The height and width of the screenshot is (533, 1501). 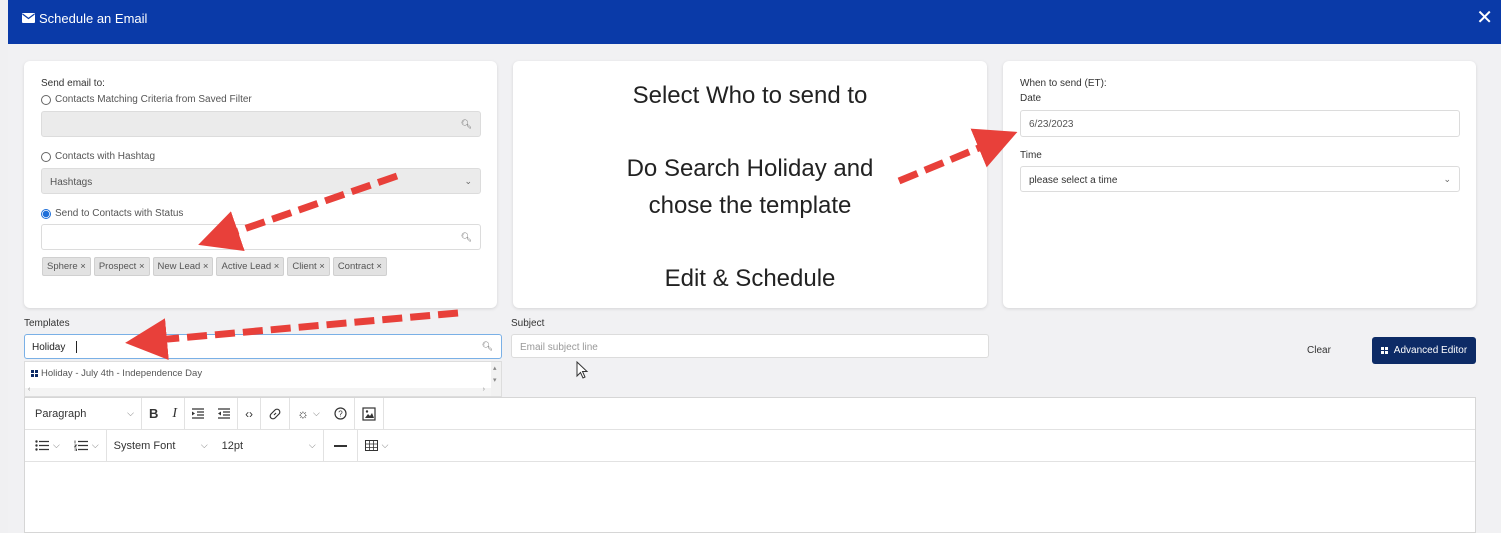 I want to click on recipients-heading: Send email to:, so click(x=73, y=83).